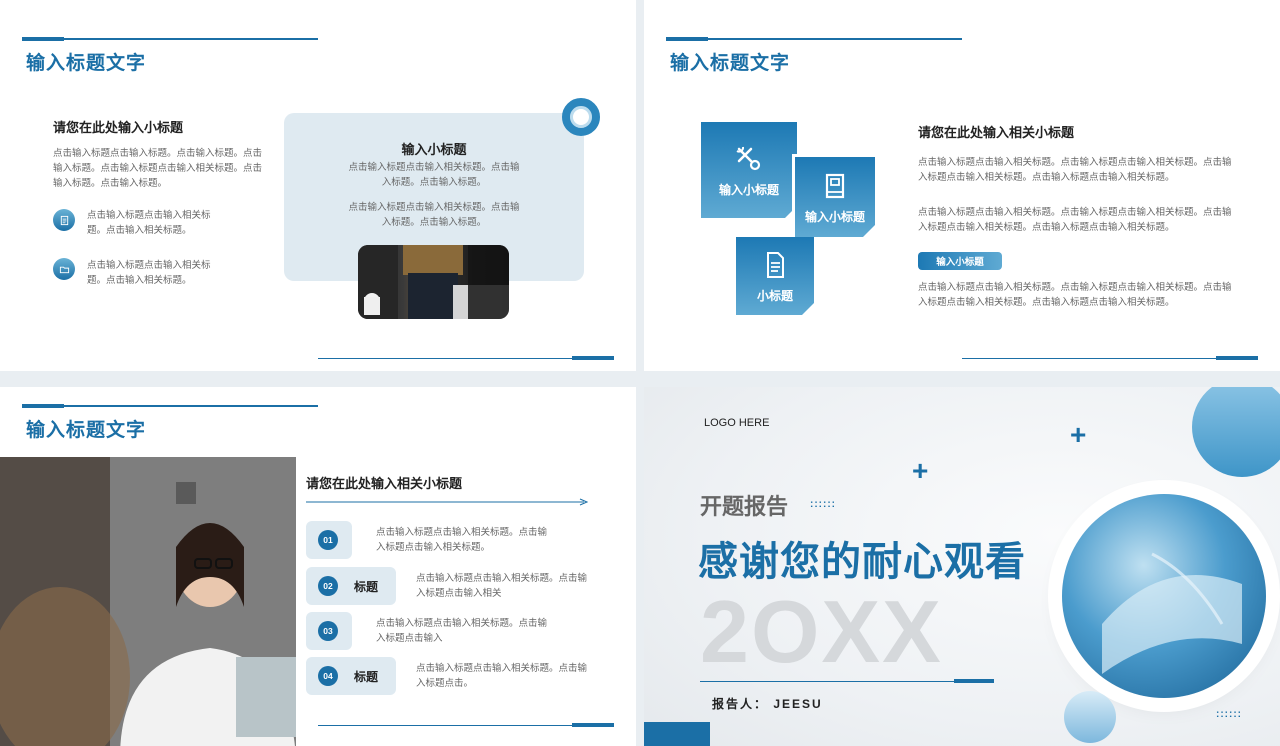 The image size is (1280, 746). What do you see at coordinates (767, 704) in the screenshot?
I see `reporter: 报告人： JEESU` at bounding box center [767, 704].